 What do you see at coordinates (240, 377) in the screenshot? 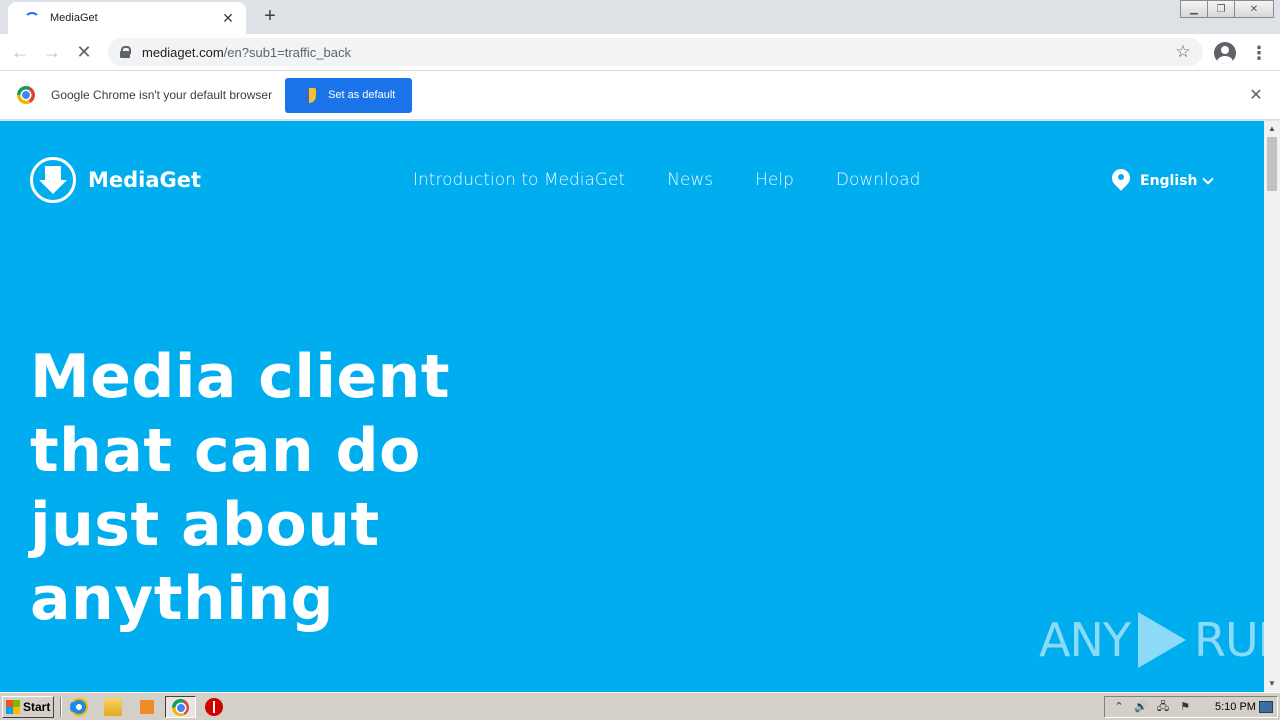
I see `hero-line-1: Media client` at bounding box center [240, 377].